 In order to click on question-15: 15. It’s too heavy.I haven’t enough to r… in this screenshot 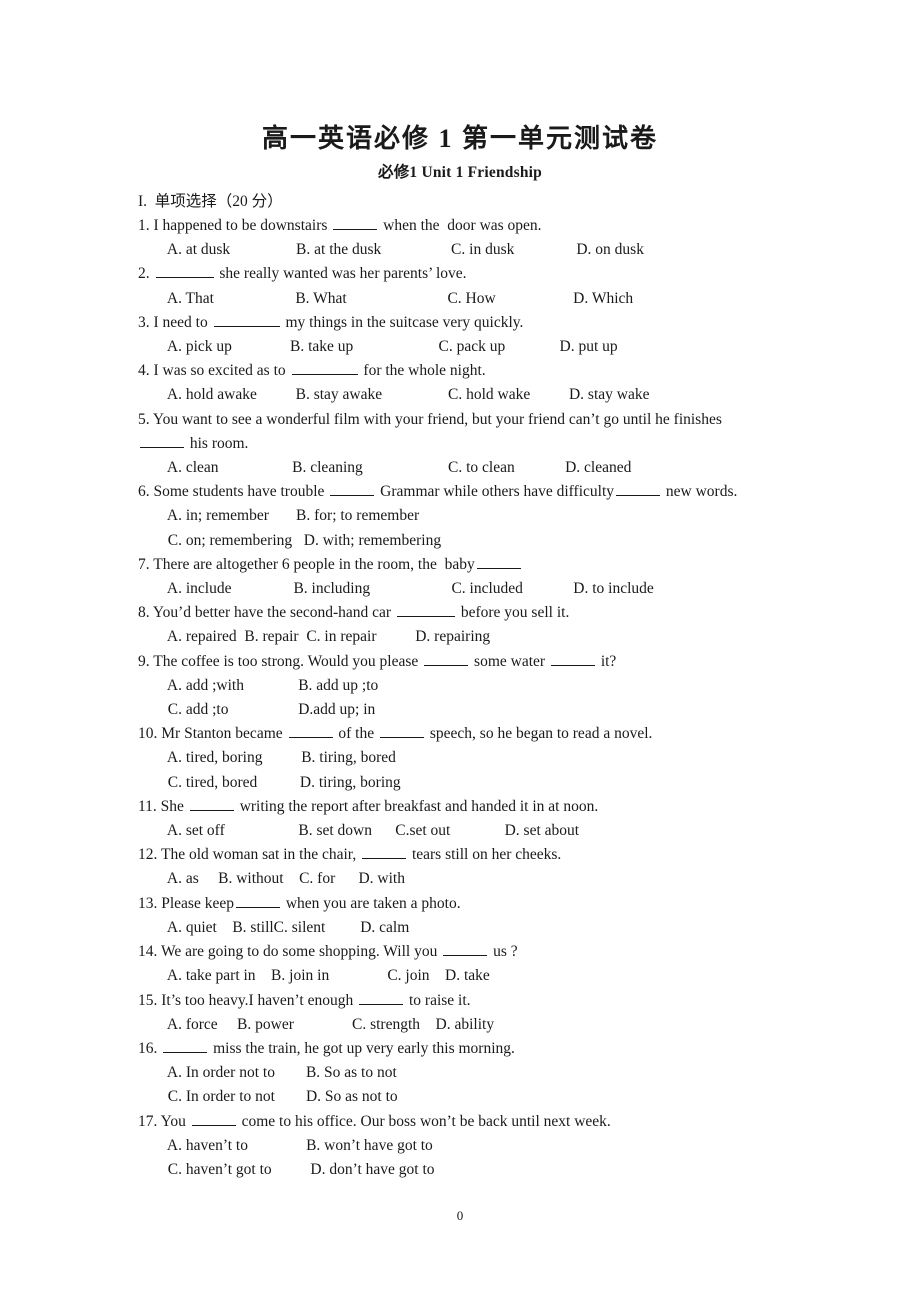, I will do `click(488, 1013)`.